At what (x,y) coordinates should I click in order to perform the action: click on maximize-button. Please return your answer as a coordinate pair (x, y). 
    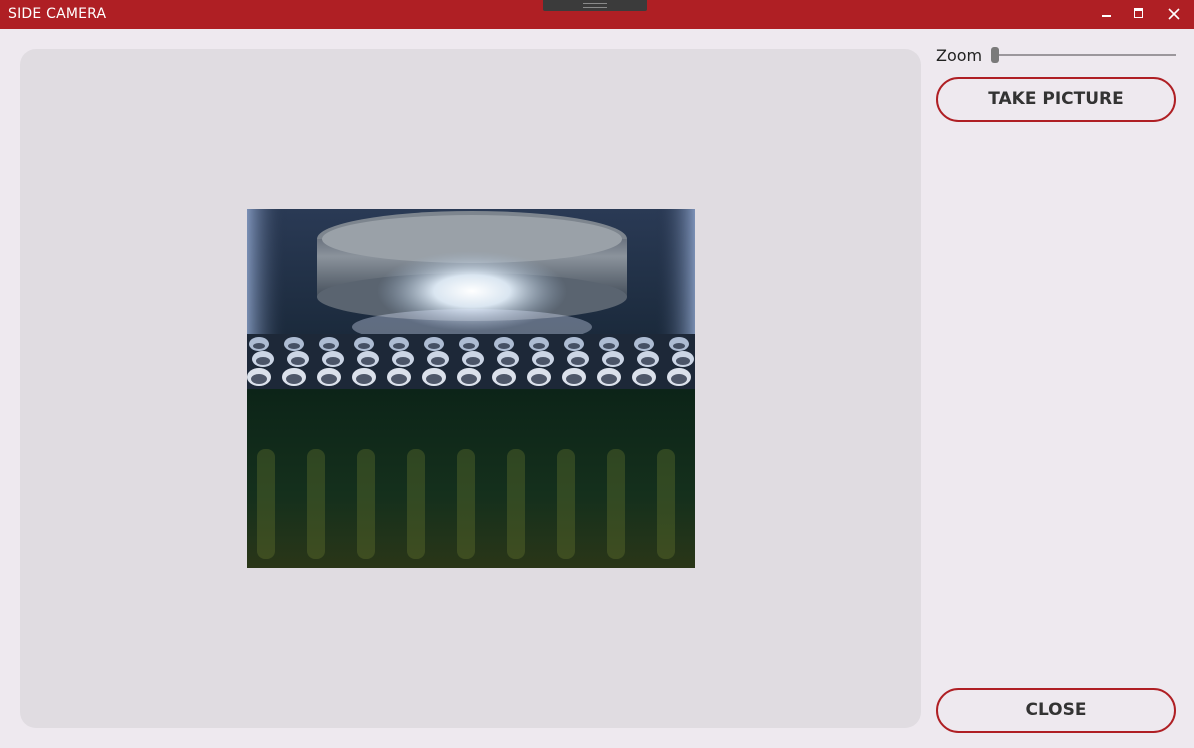
    Looking at the image, I should click on (1139, 14).